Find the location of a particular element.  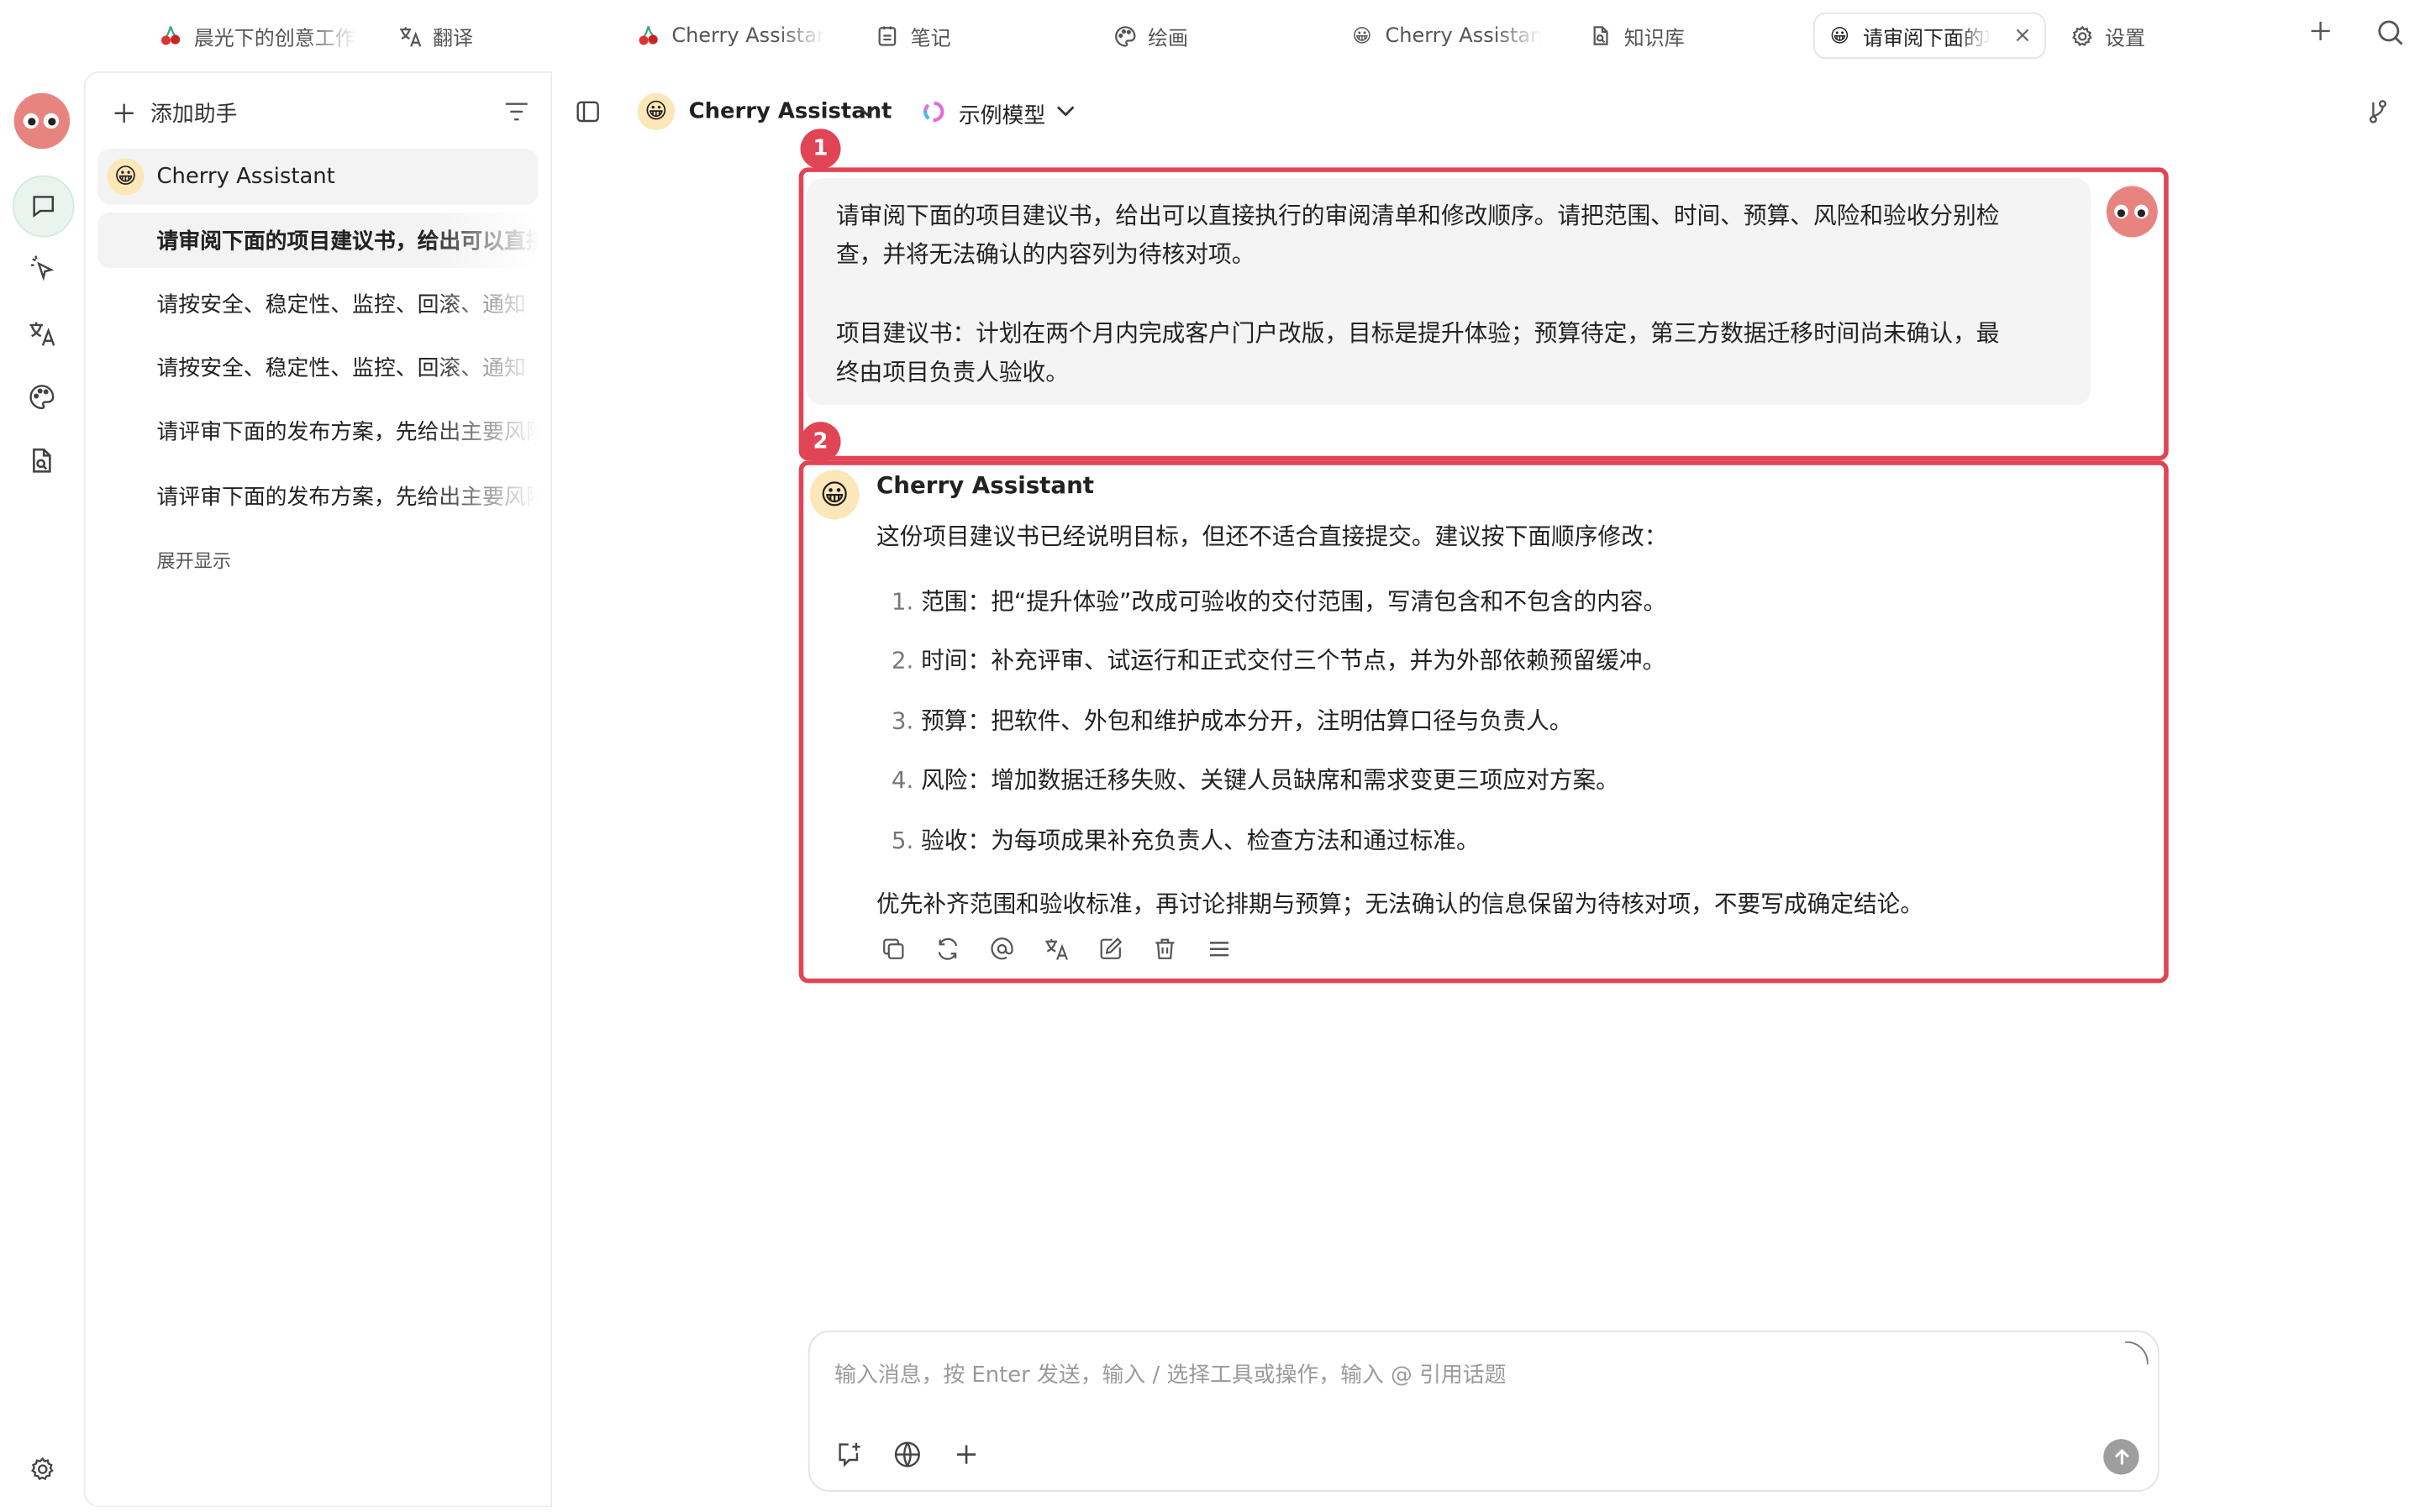

send-button is located at coordinates (2121, 1457).